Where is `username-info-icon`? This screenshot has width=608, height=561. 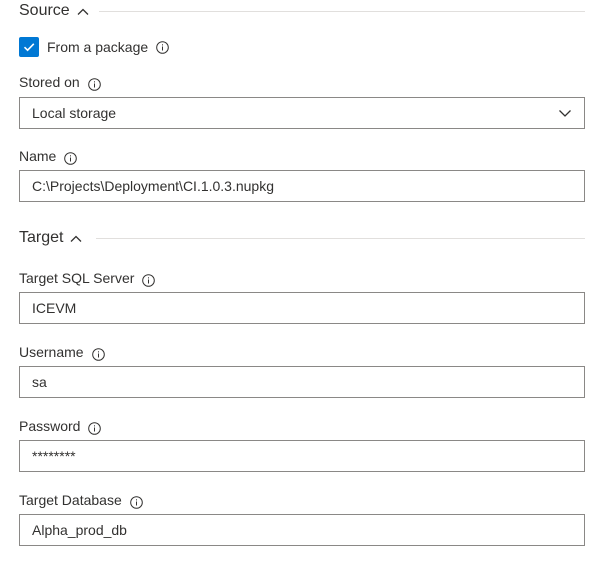 username-info-icon is located at coordinates (98, 353).